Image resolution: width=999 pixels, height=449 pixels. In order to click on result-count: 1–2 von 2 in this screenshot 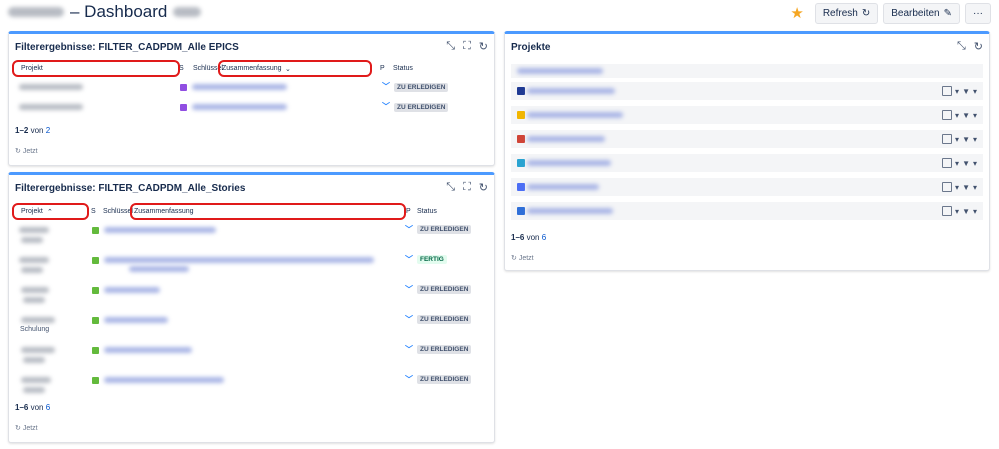, I will do `click(33, 130)`.